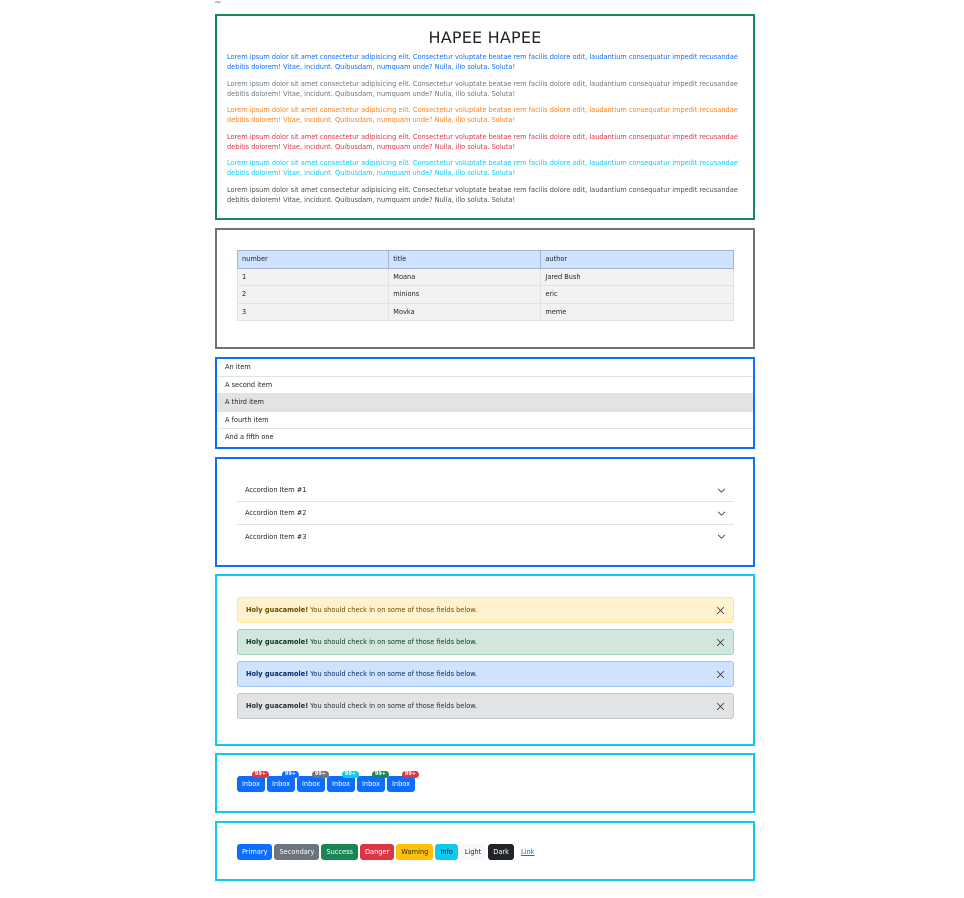 The height and width of the screenshot is (898, 964). I want to click on list-item: A fourth item, so click(485, 420).